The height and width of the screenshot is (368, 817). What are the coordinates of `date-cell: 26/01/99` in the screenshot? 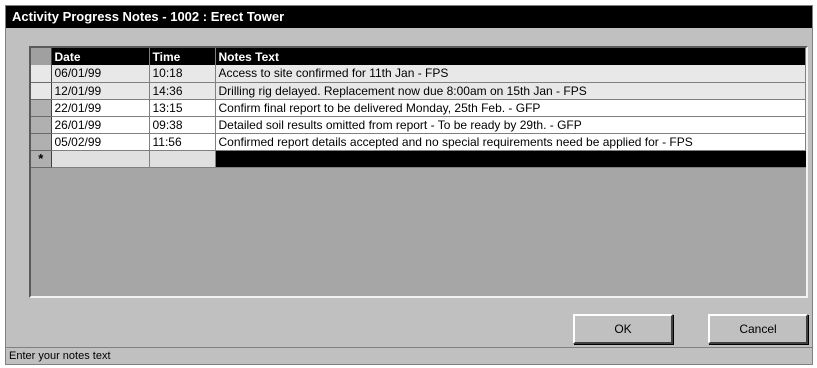 It's located at (100, 125).